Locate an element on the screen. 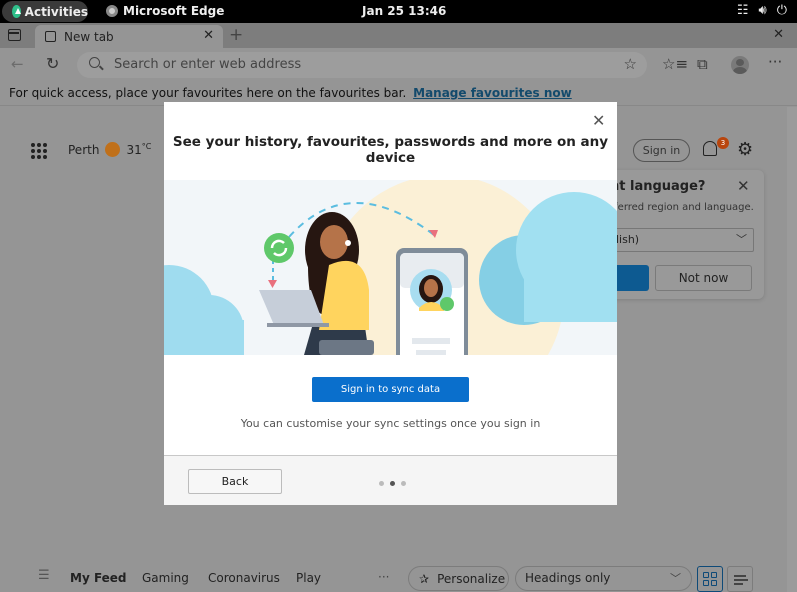  app-menu: Microsoft Edge is located at coordinates (165, 11).